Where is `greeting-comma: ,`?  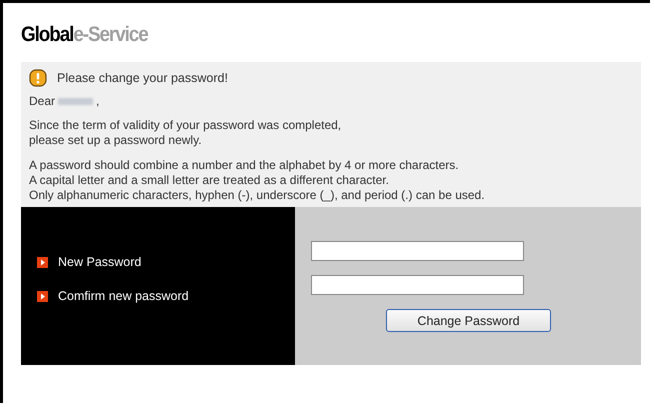
greeting-comma: , is located at coordinates (98, 101).